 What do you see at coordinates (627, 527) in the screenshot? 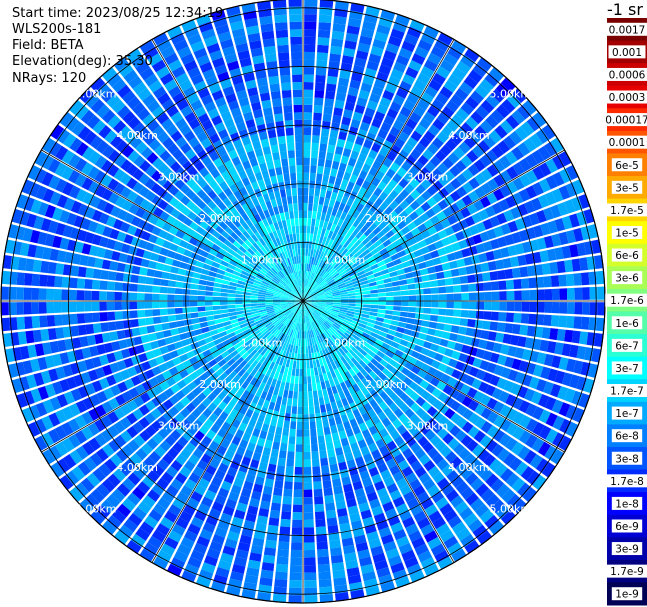
I see `colorbar-tick-label: 6e-9` at bounding box center [627, 527].